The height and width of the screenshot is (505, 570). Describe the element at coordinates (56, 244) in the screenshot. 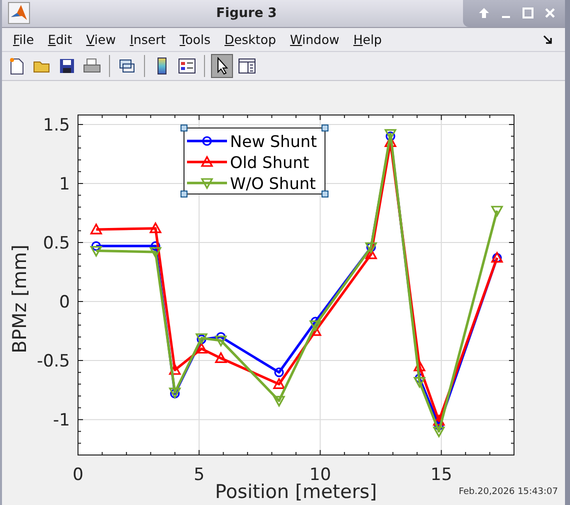

I see `y-tick-label: 0.5` at that location.